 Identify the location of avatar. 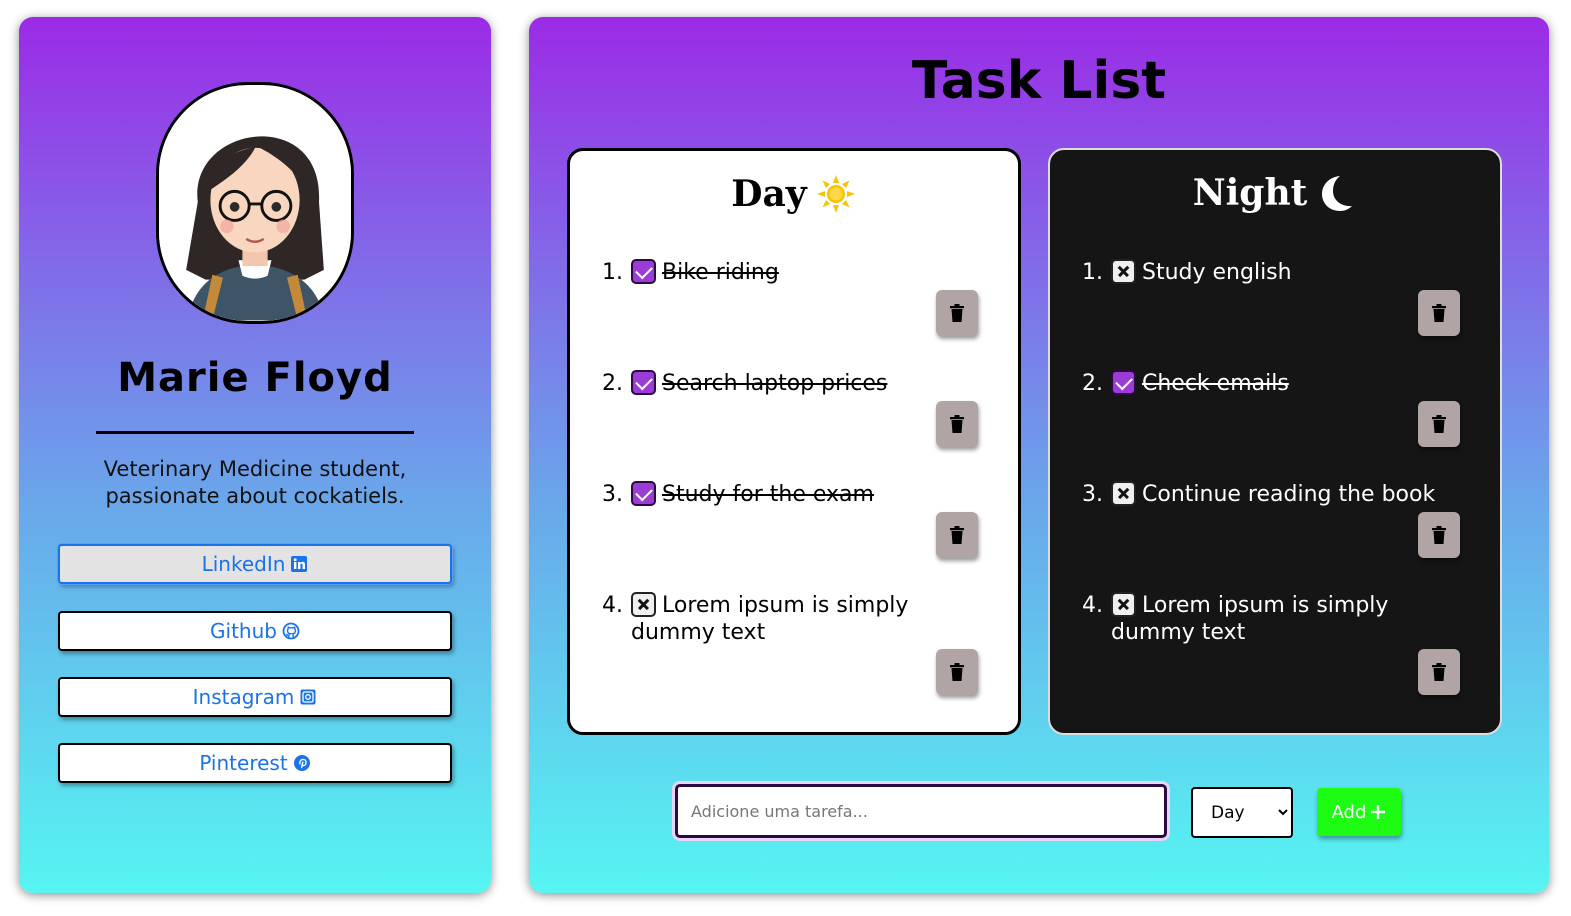
(255, 203).